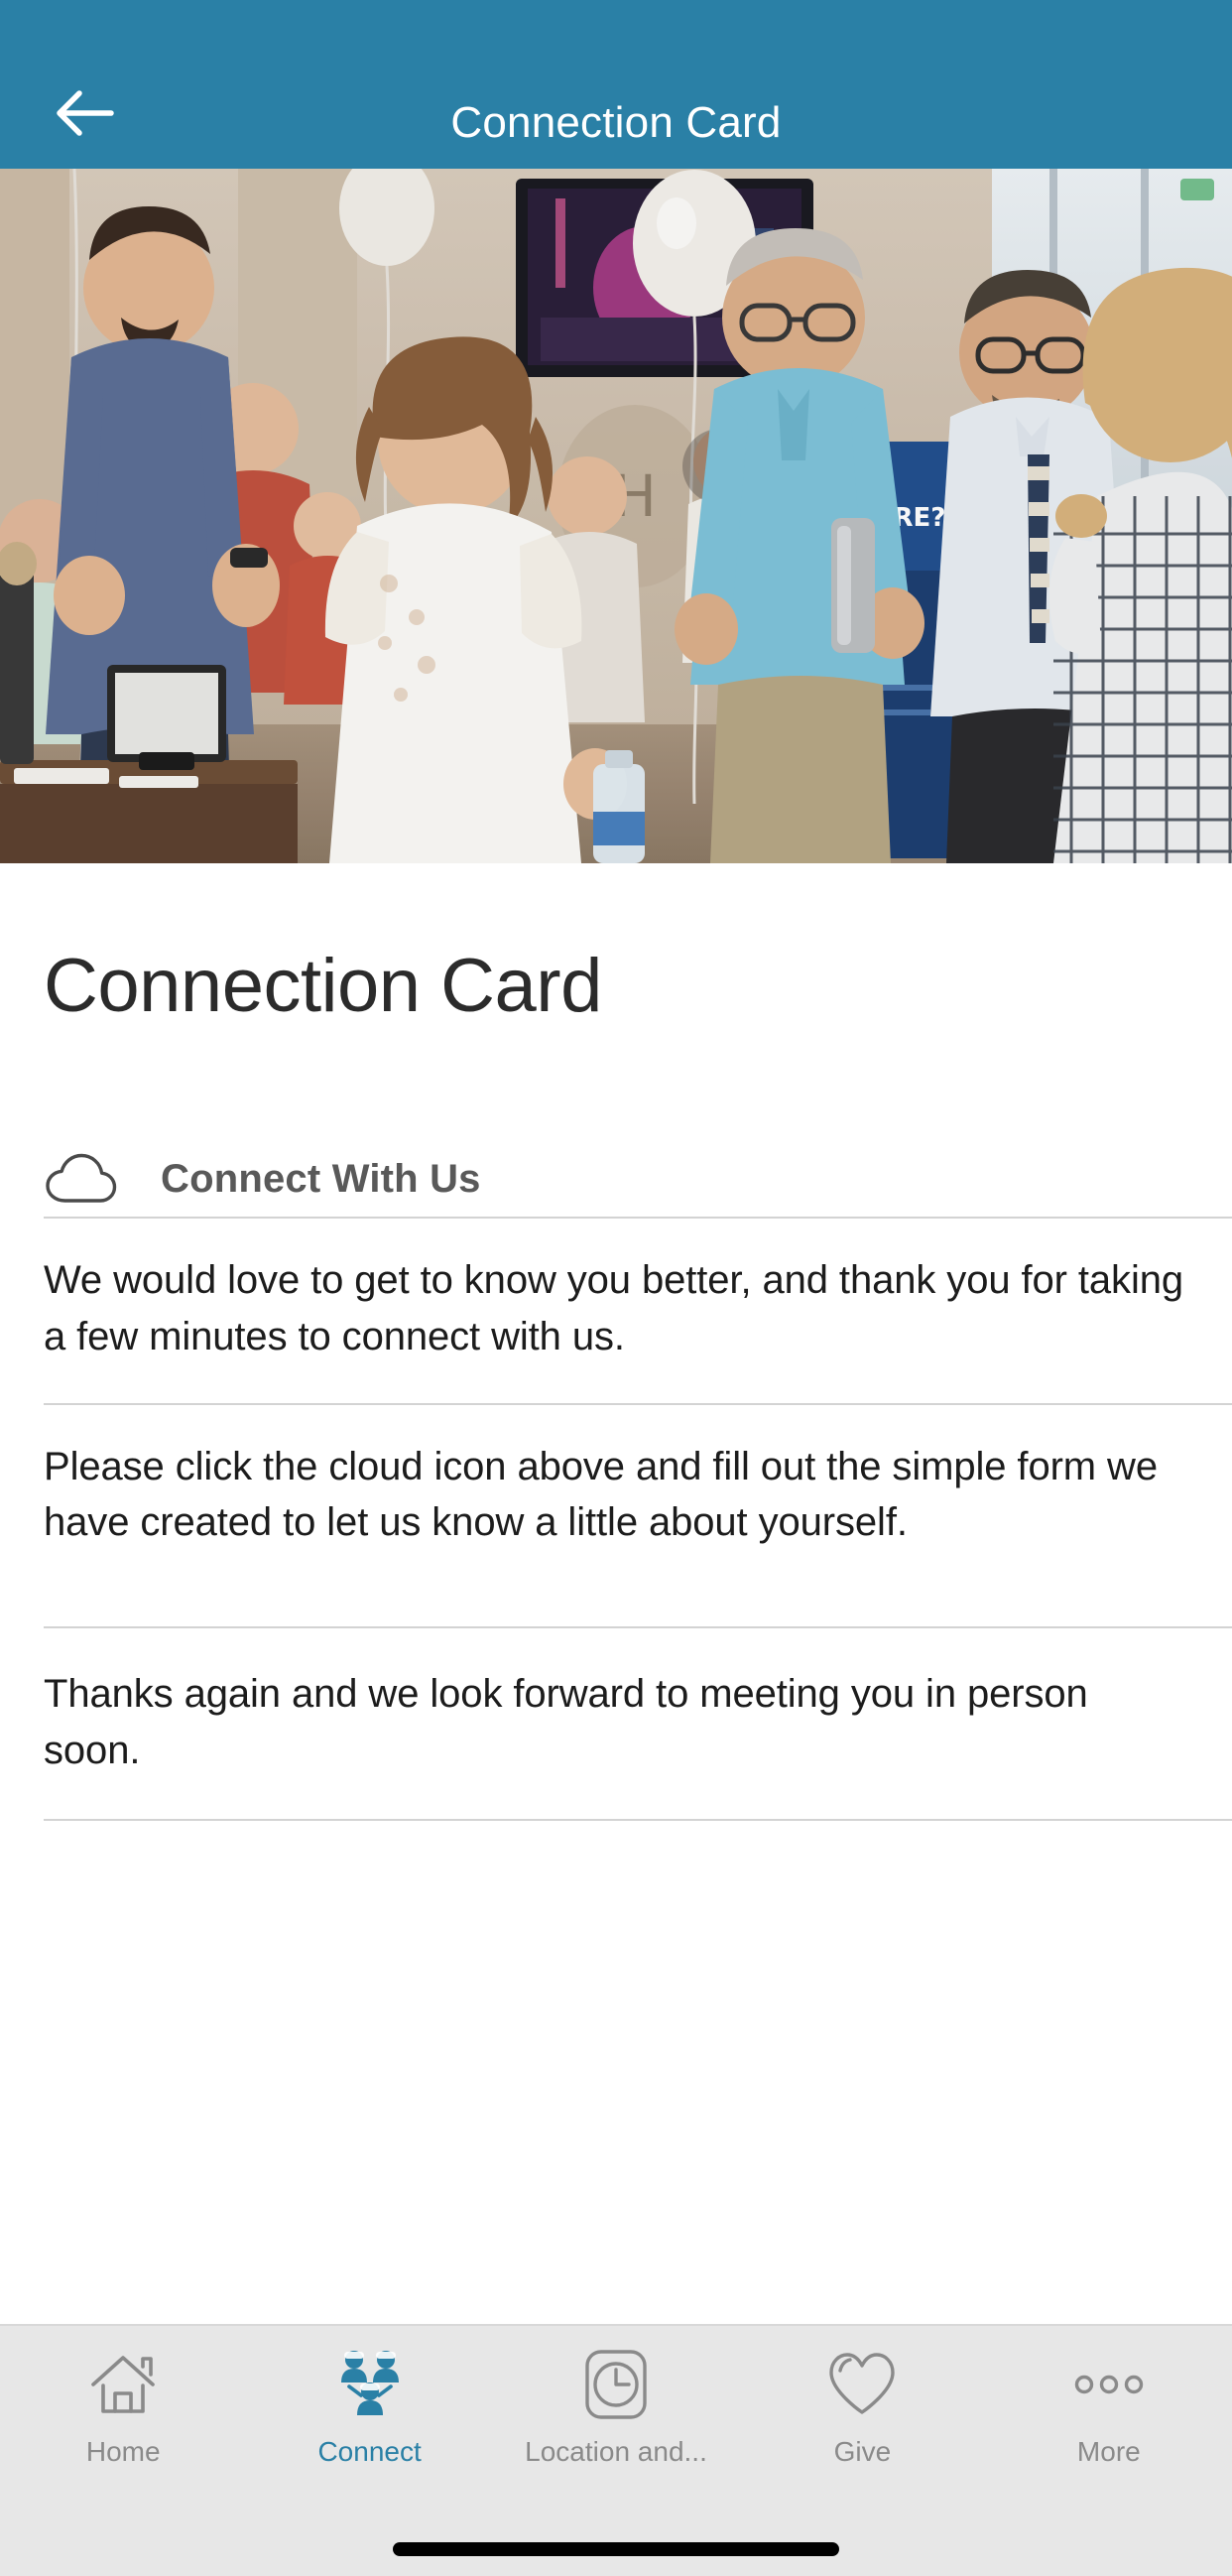 The width and height of the screenshot is (1232, 2576). Describe the element at coordinates (638, 1820) in the screenshot. I see `divider` at that location.